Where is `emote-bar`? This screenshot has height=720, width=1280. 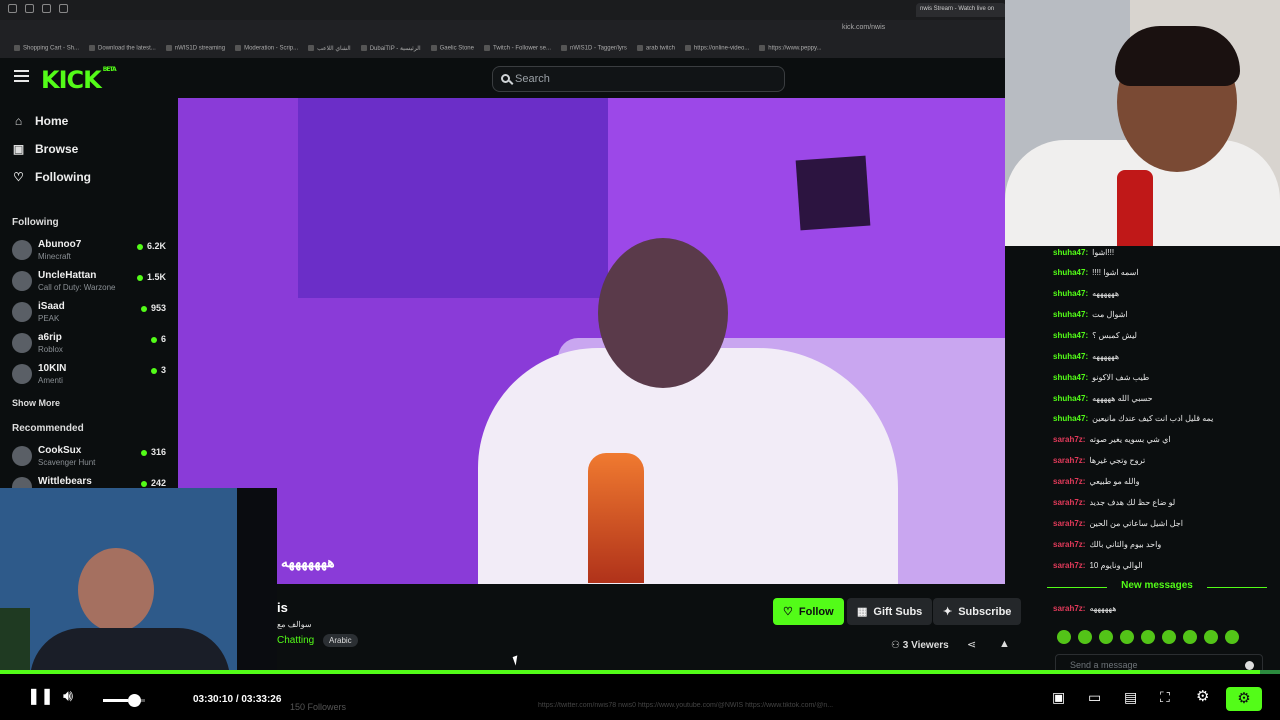
emote-bar is located at coordinates (1148, 637).